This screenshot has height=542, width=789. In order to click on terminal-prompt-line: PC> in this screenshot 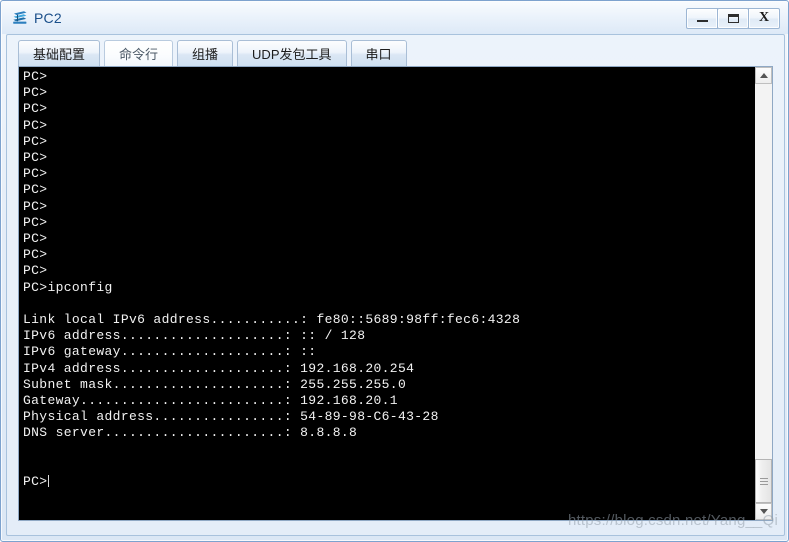, I will do `click(388, 482)`.